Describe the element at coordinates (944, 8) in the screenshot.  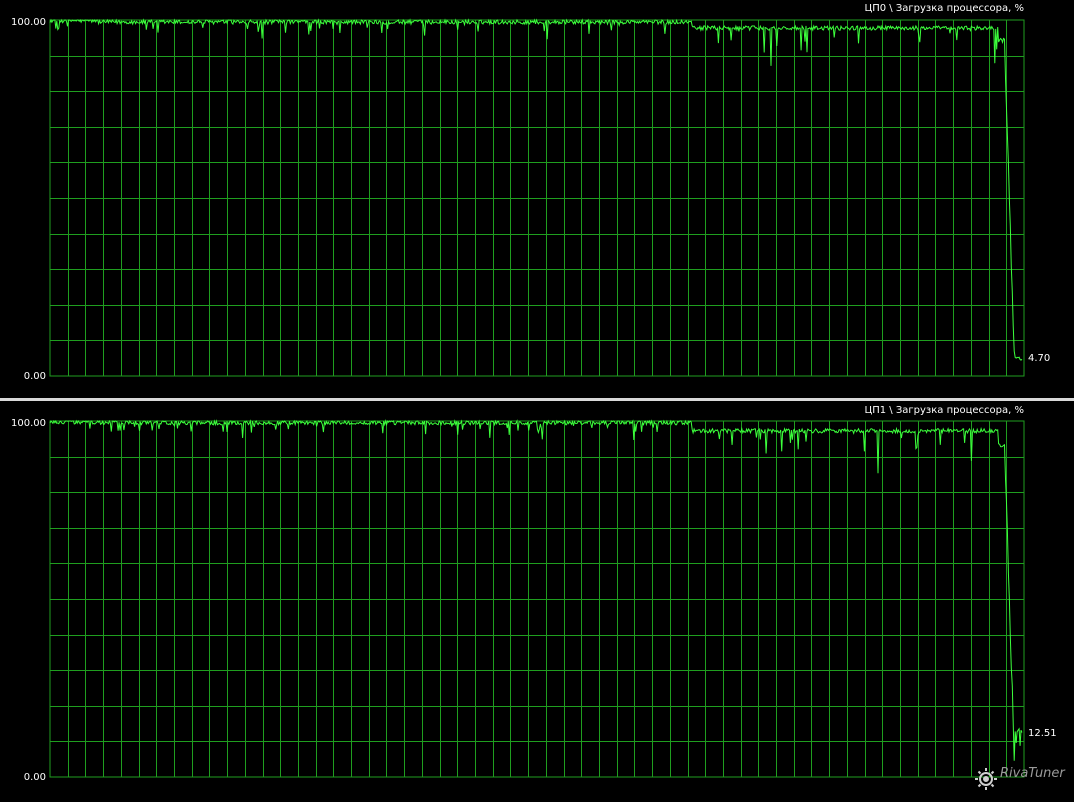
I see `chart-title: ЦП0 \ Загрузка процессора, %` at that location.